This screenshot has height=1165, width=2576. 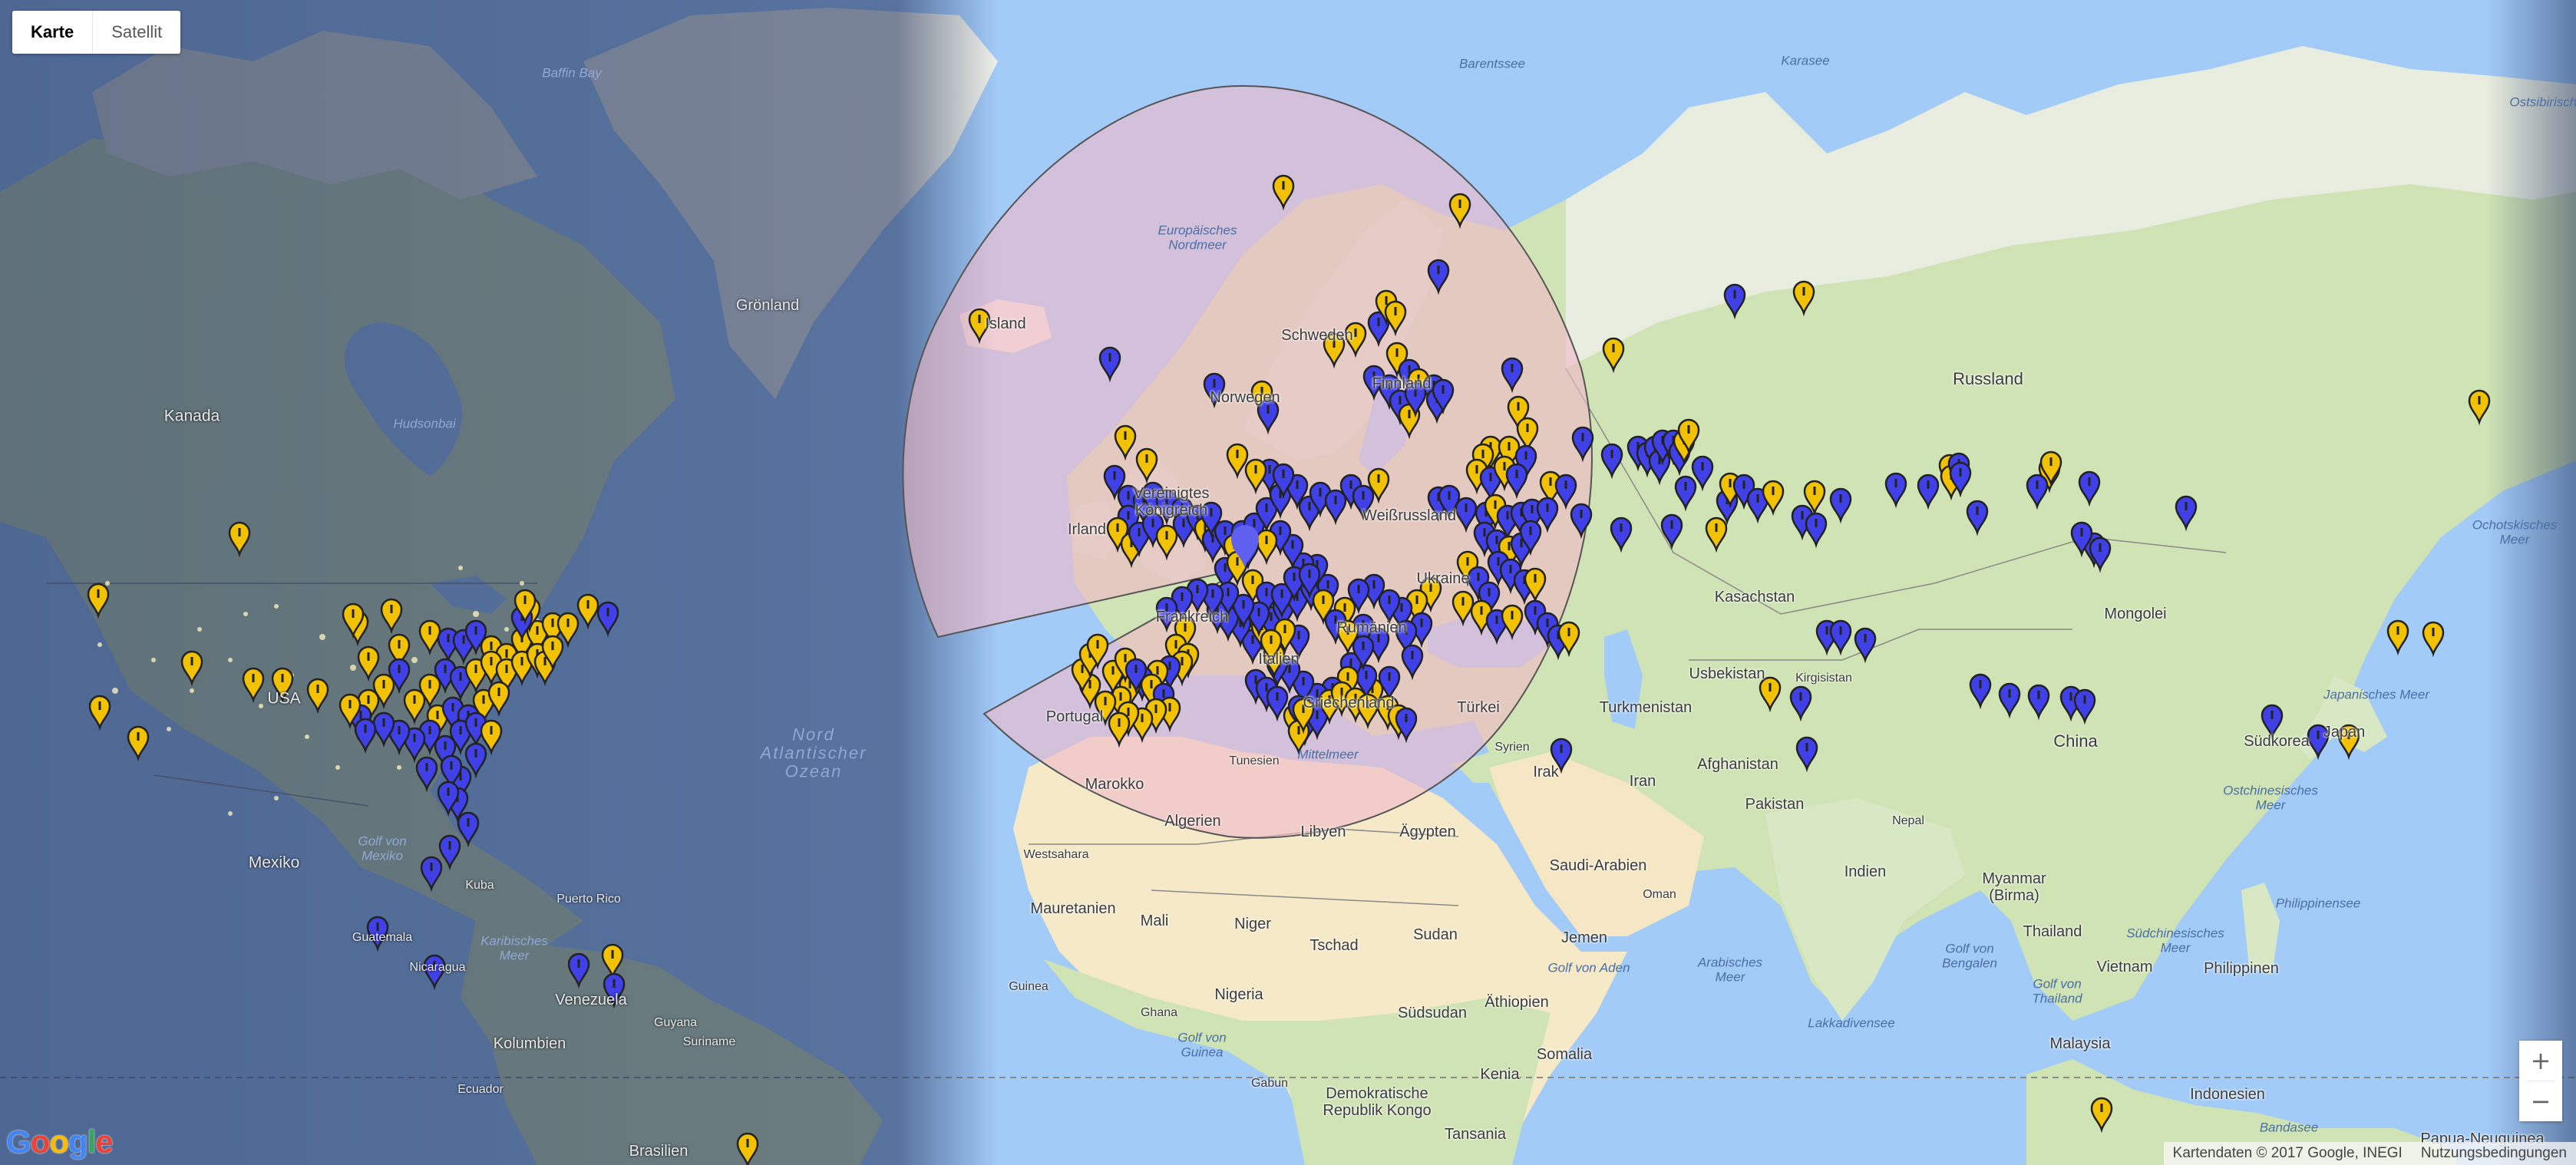 I want to click on night-overlay-right, so click(x=2531, y=582).